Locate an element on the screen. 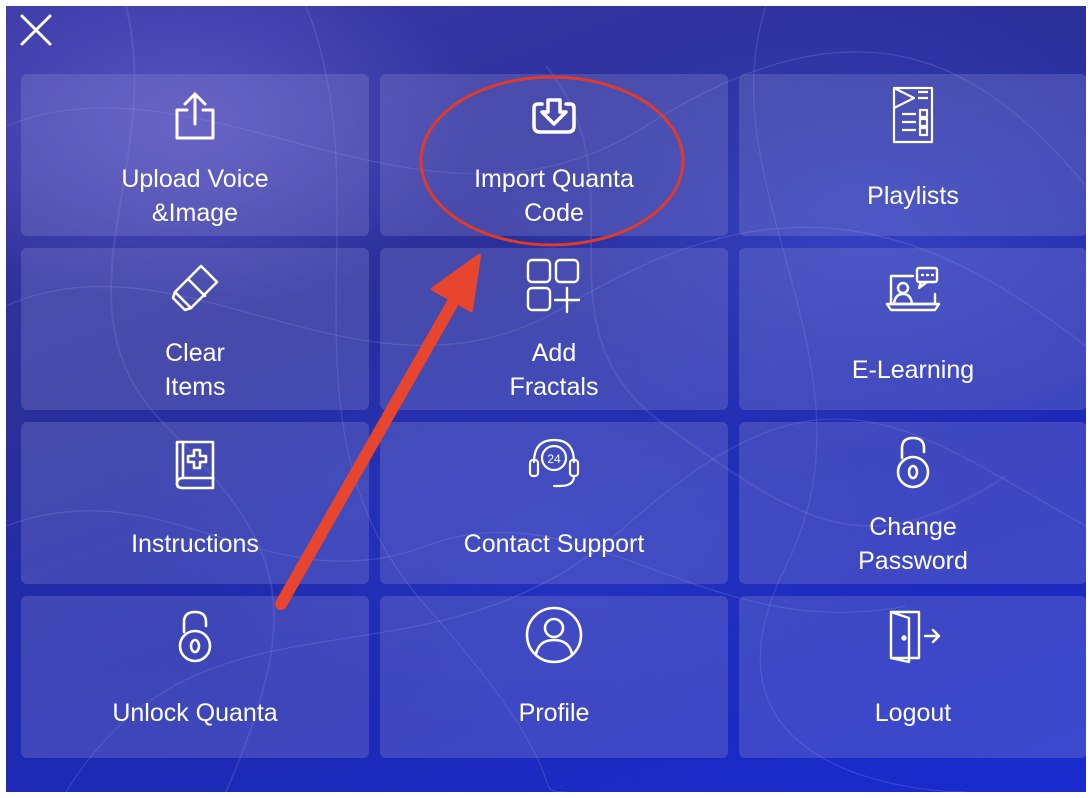 This screenshot has width=1092, height=798. eraser-icon is located at coordinates (195, 288).